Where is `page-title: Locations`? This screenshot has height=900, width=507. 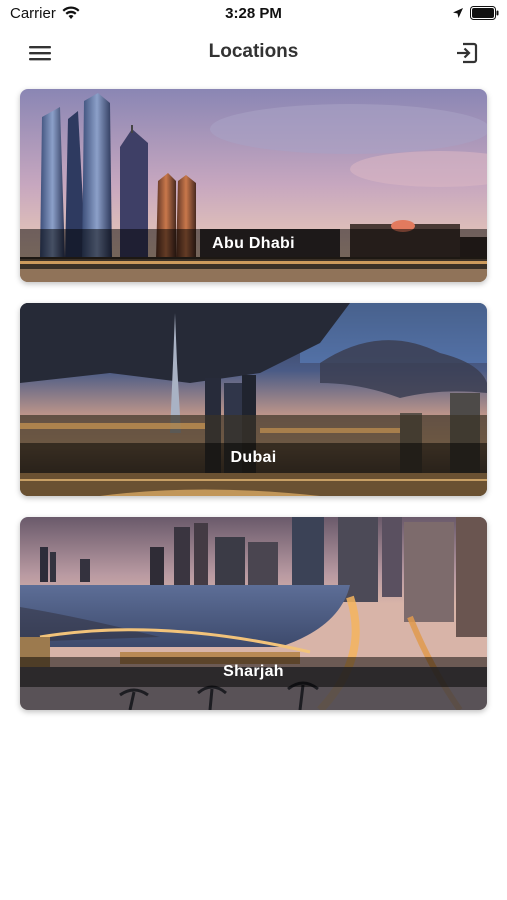 page-title: Locations is located at coordinates (253, 51).